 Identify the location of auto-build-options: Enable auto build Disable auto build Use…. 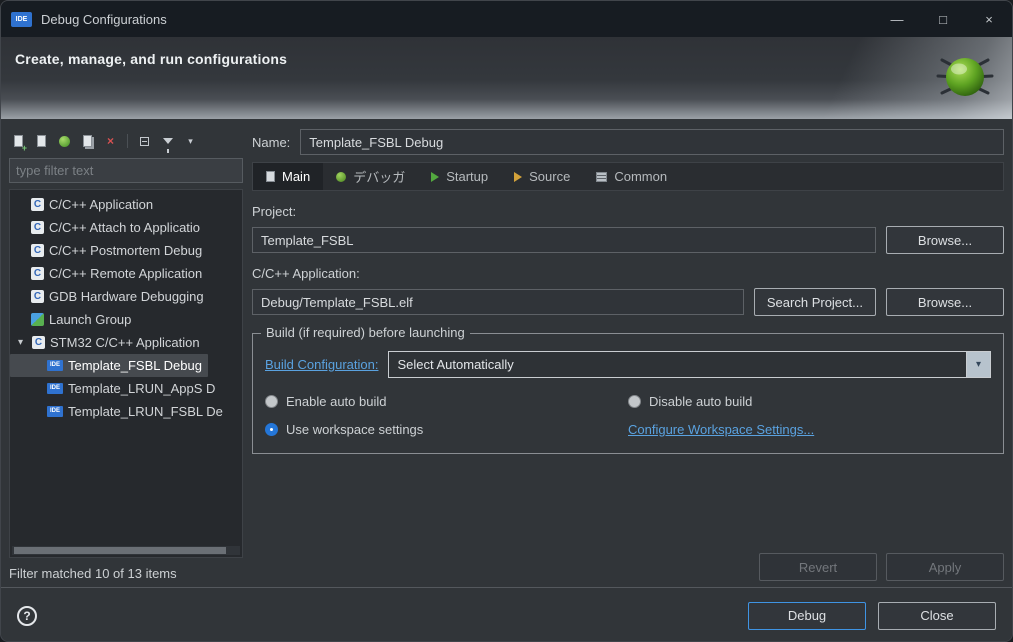
(628, 415).